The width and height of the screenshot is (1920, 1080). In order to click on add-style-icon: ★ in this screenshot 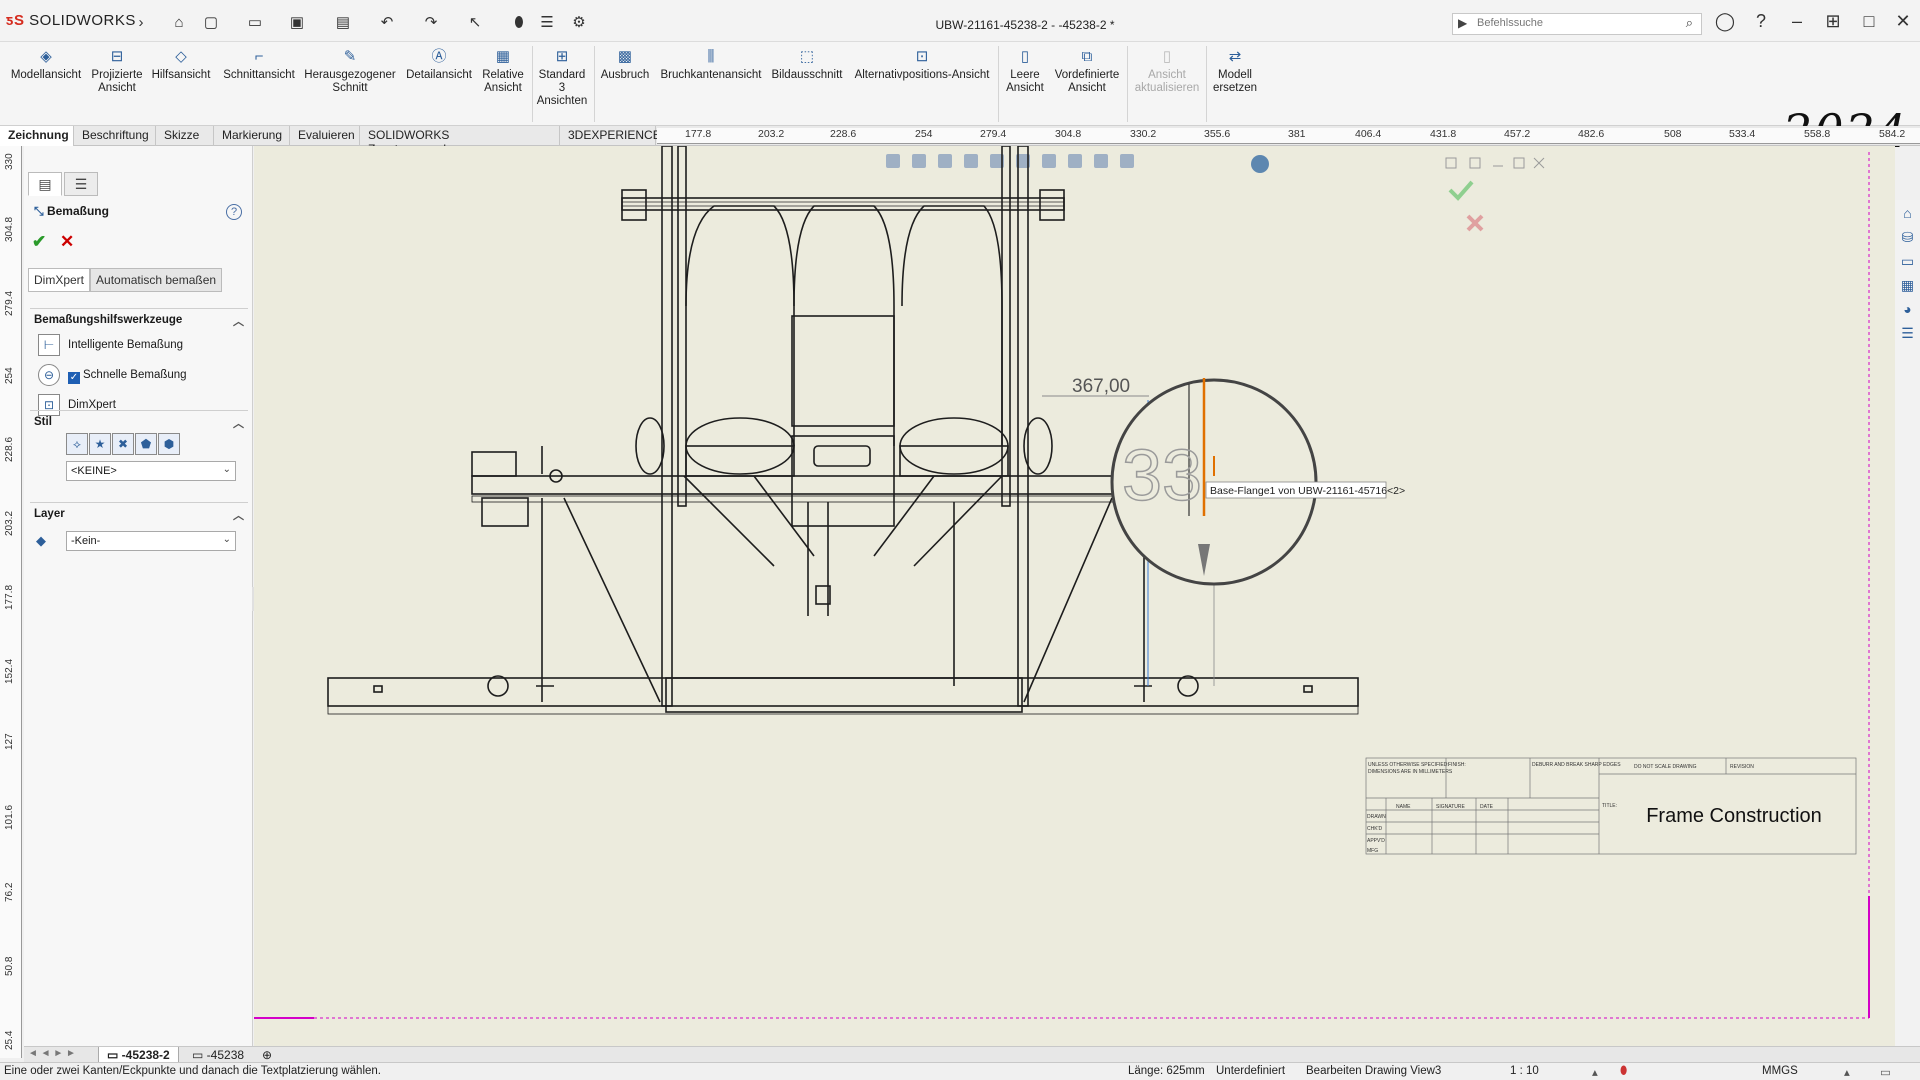, I will do `click(100, 444)`.